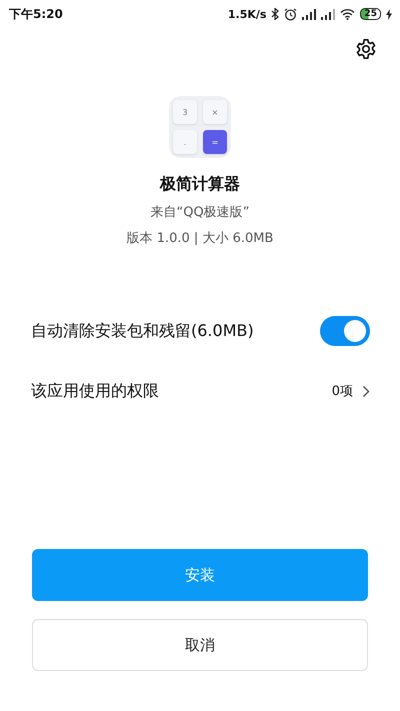  Describe the element at coordinates (200, 212) in the screenshot. I see `app-source: 来自“QQ极速版”` at that location.